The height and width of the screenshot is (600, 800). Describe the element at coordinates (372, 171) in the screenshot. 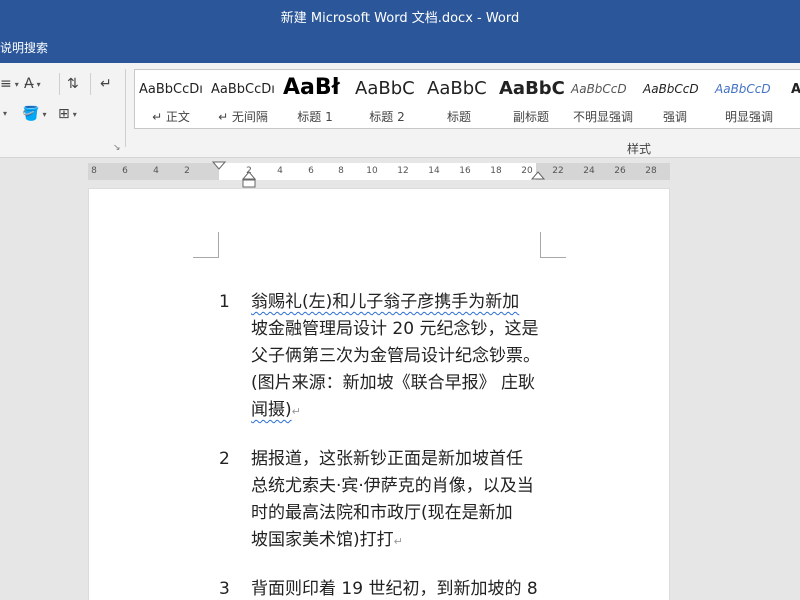

I see `ruler-tick: 10` at that location.